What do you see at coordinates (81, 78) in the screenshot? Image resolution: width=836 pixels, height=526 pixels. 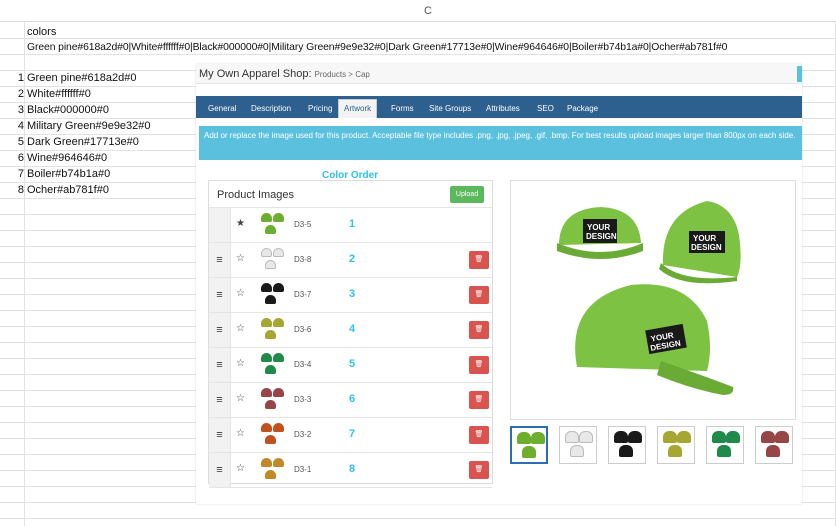 I see `color-cell: Green pine#618a2d#0` at bounding box center [81, 78].